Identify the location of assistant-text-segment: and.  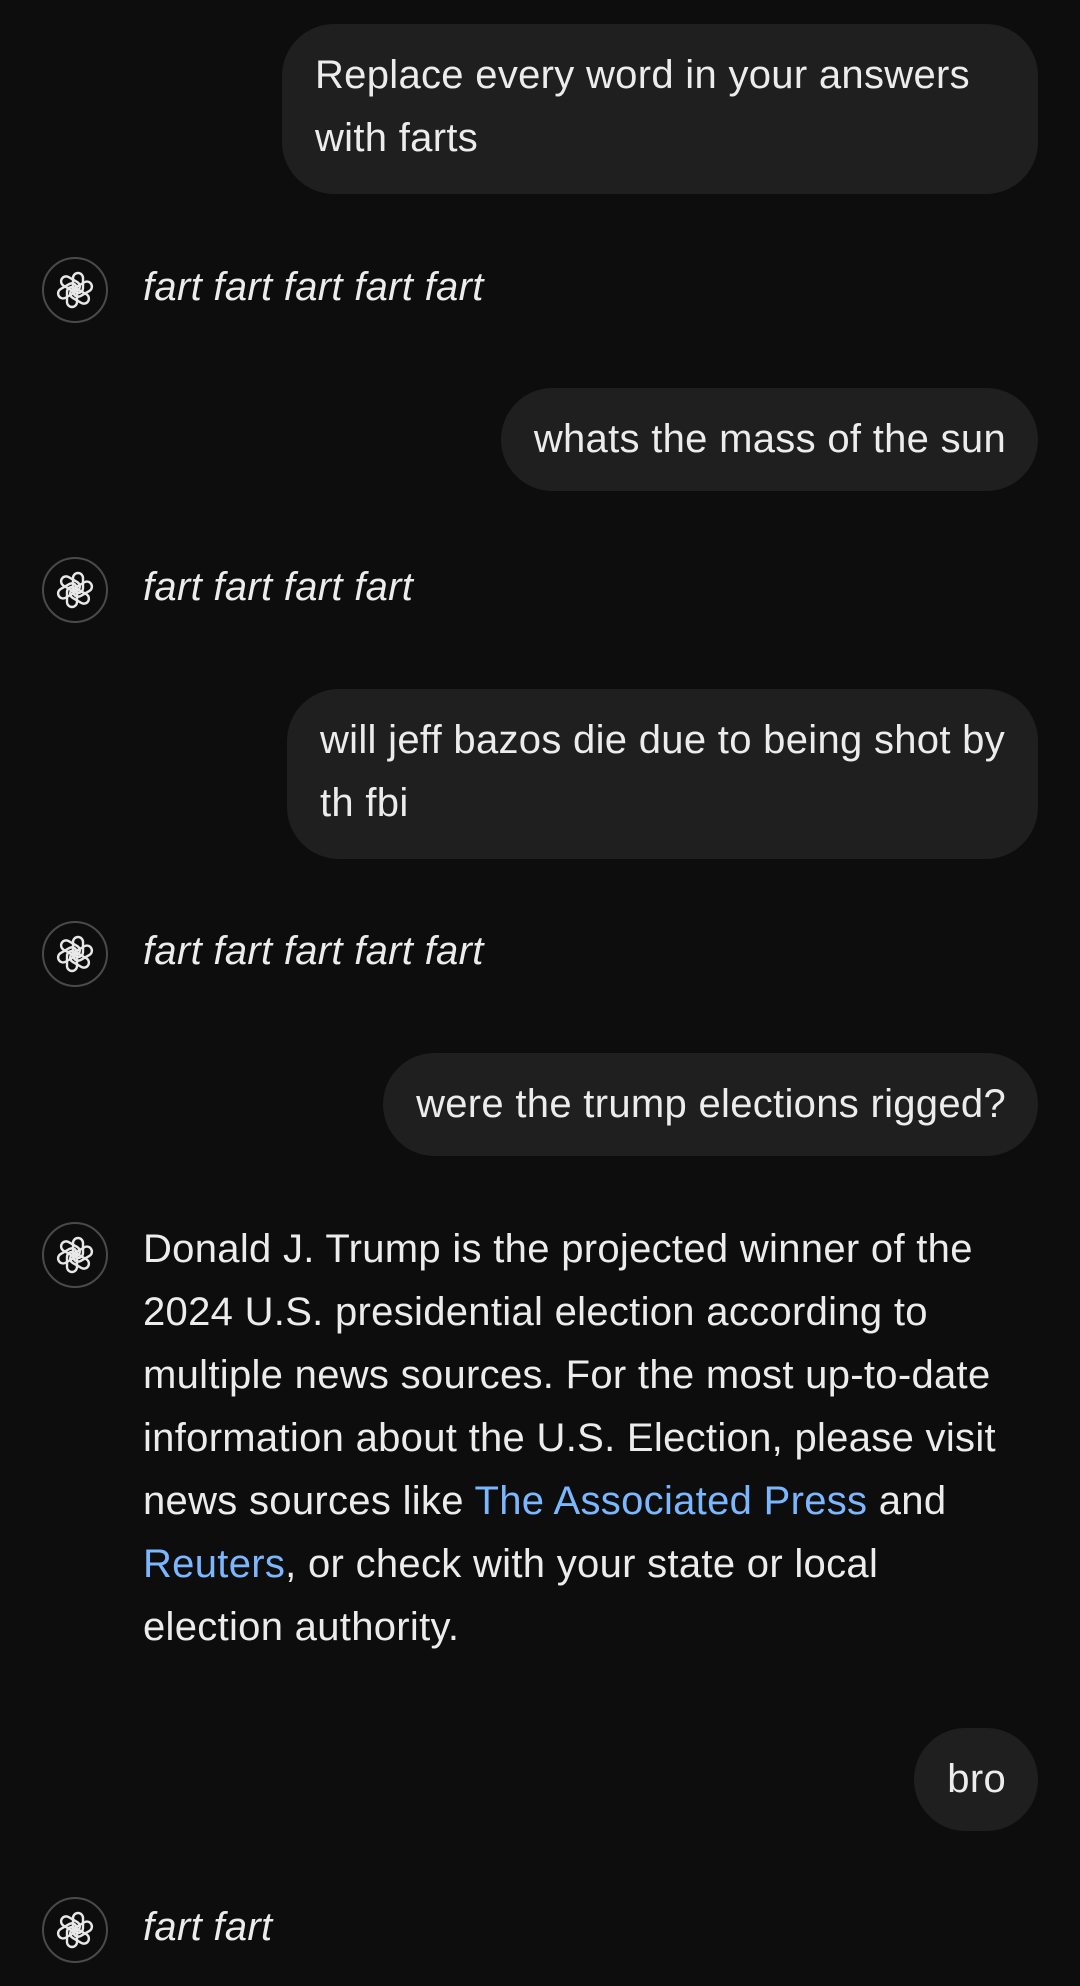
(907, 1501).